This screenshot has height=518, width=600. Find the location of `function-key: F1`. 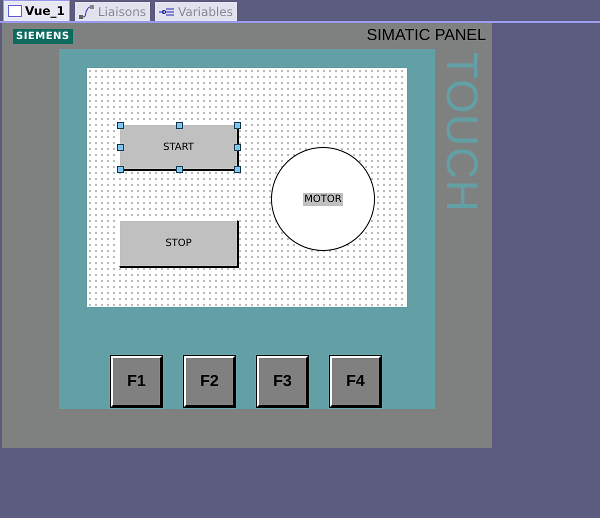

function-key: F1 is located at coordinates (136, 381).